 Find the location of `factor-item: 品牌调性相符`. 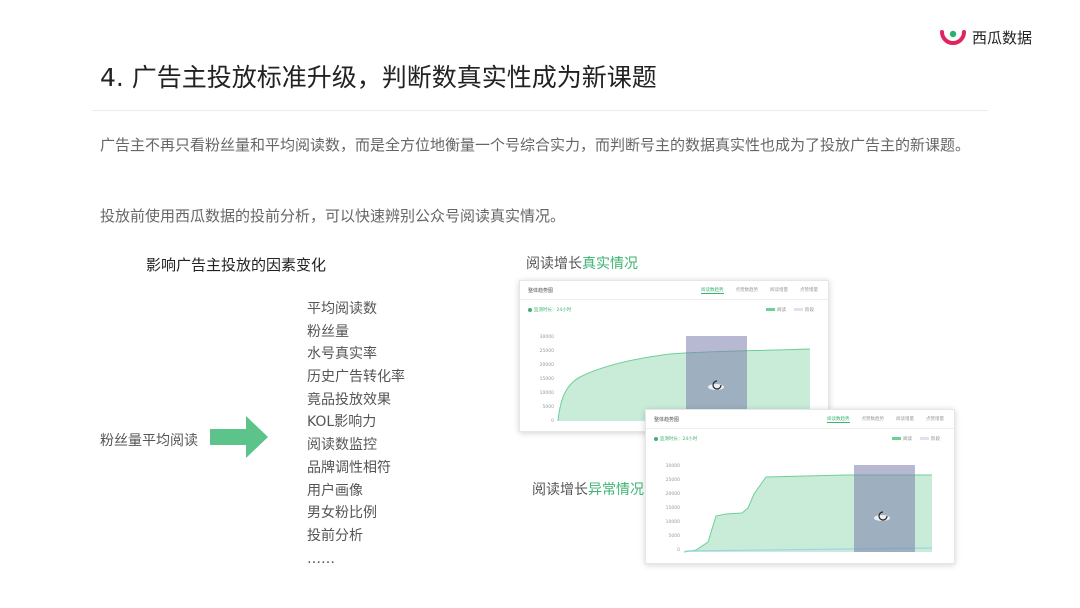

factor-item: 品牌调性相符 is located at coordinates (349, 467).